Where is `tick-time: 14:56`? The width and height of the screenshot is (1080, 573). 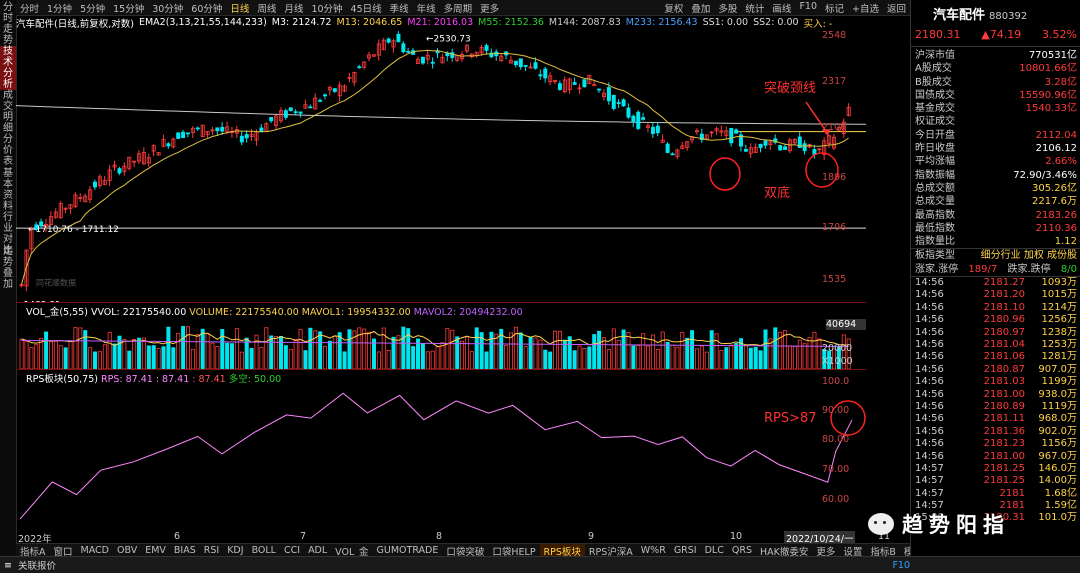 tick-time: 14:56 is located at coordinates (929, 444).